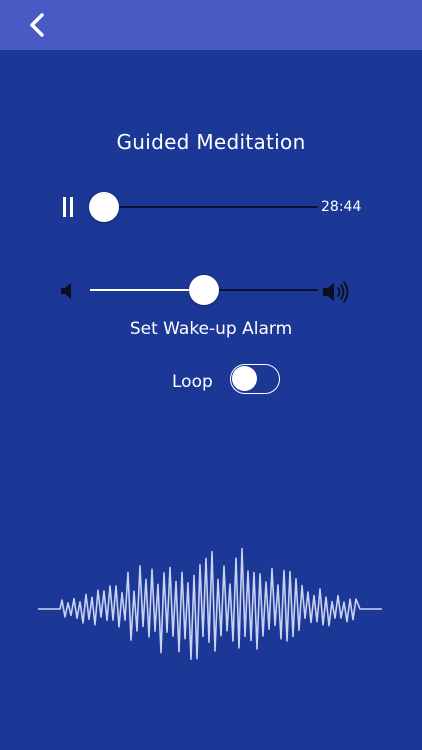 The image size is (422, 750). I want to click on time-remaining: 28:44, so click(341, 207).